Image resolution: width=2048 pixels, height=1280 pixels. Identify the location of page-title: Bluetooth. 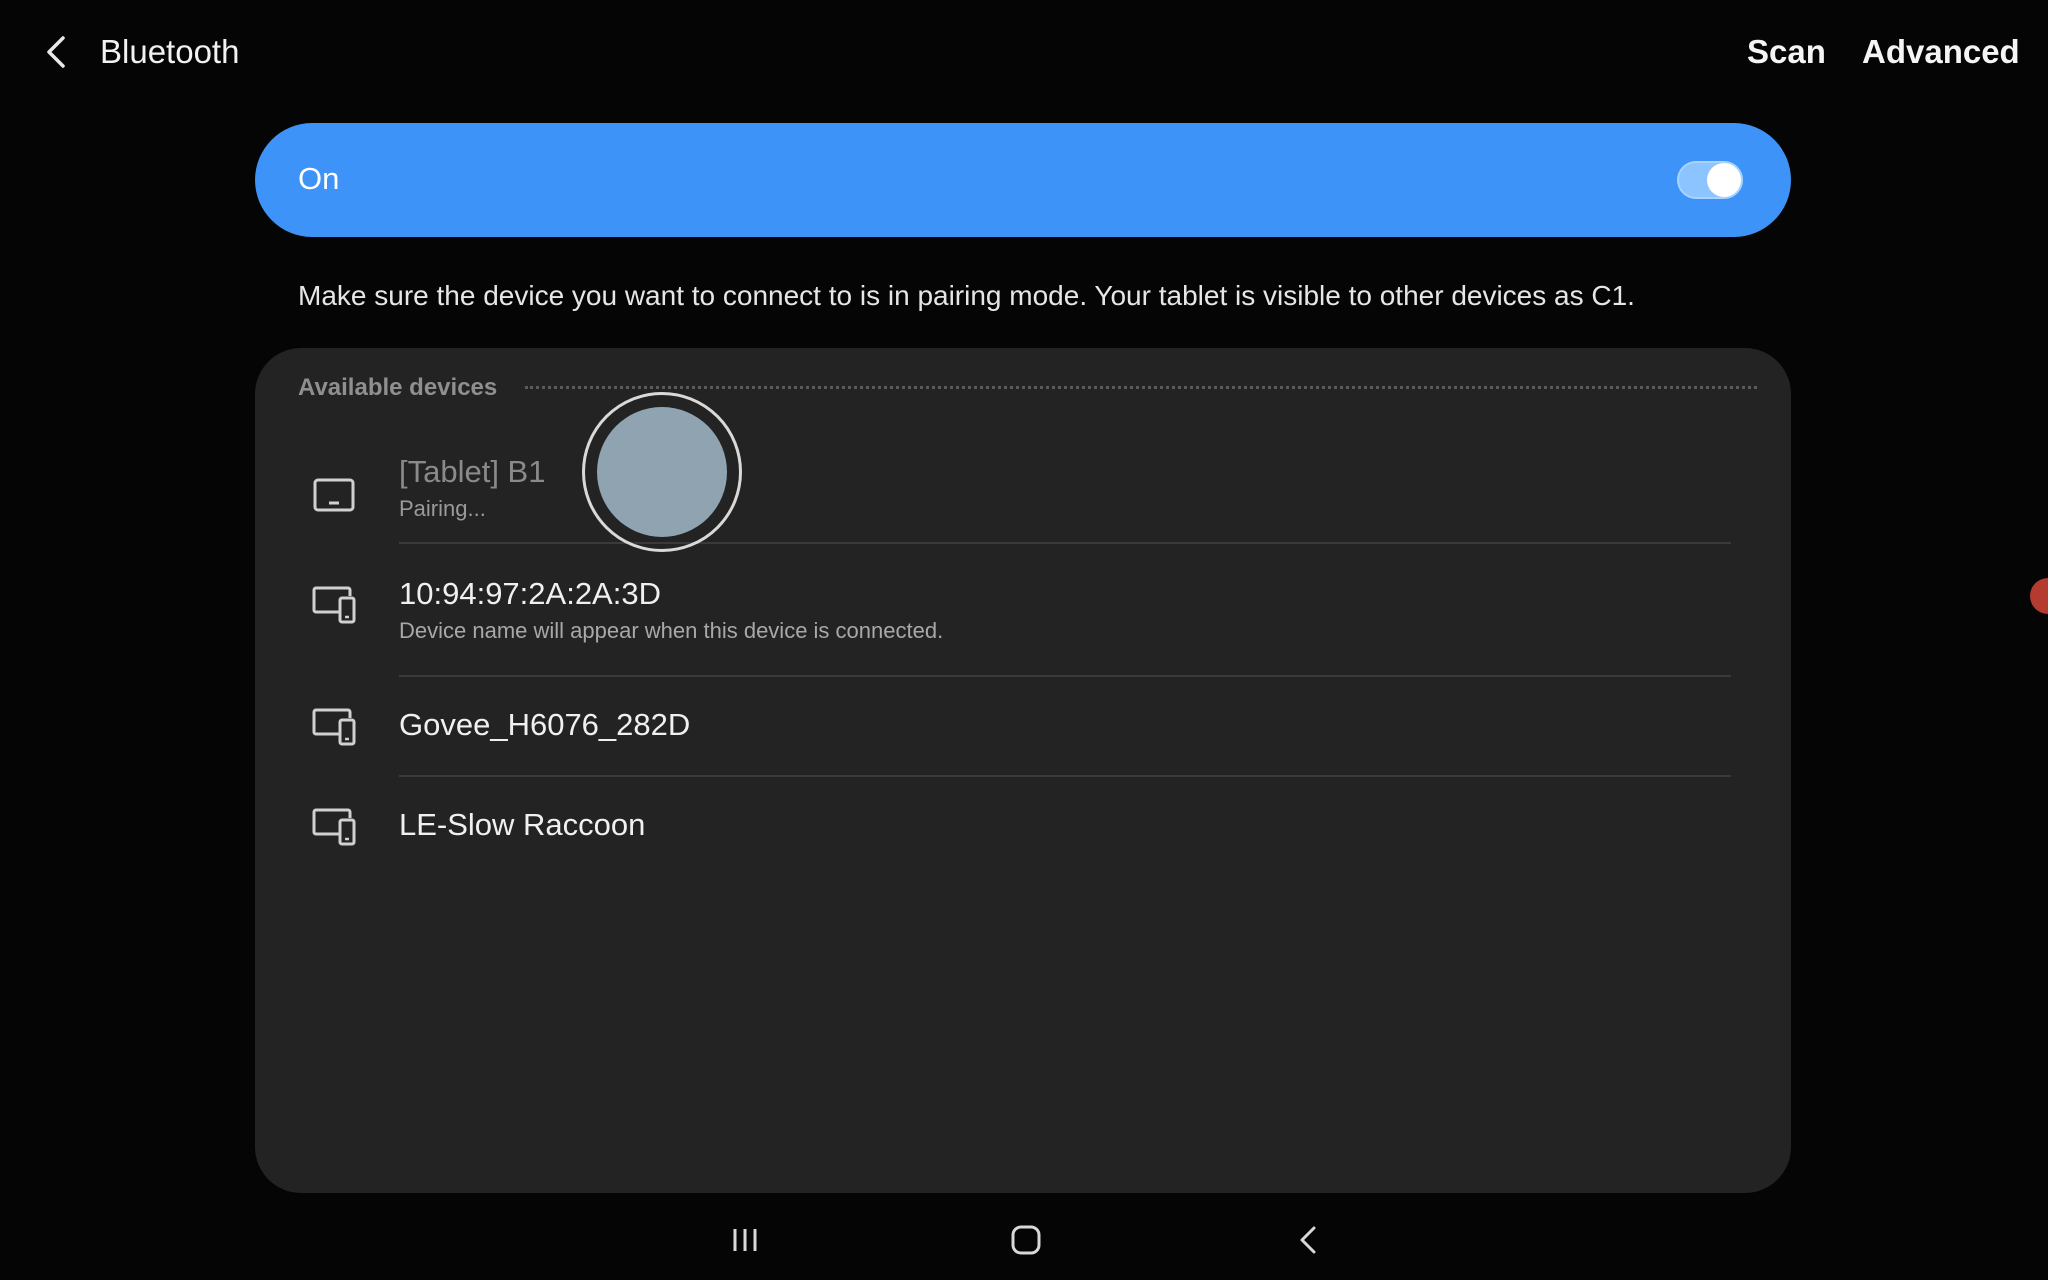
(170, 51).